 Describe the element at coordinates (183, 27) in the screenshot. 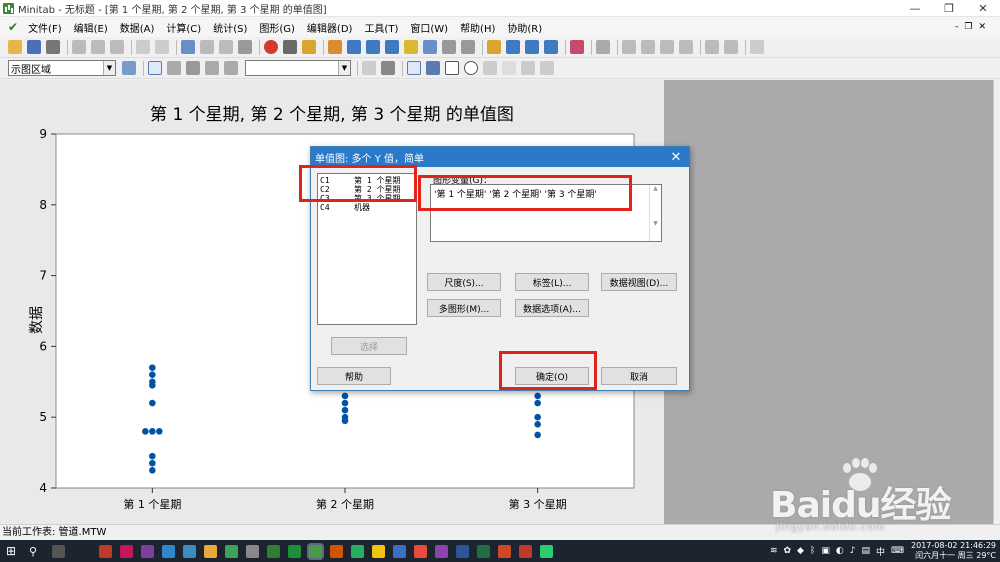

I see `menu-calc: 计算(C)` at that location.